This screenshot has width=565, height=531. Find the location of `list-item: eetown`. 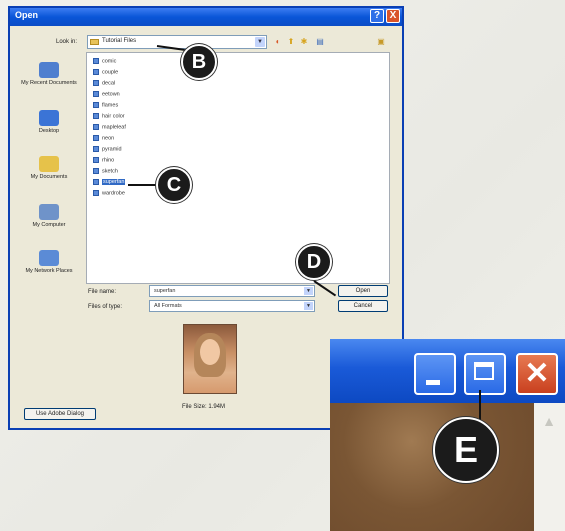

list-item: eetown is located at coordinates (106, 95).